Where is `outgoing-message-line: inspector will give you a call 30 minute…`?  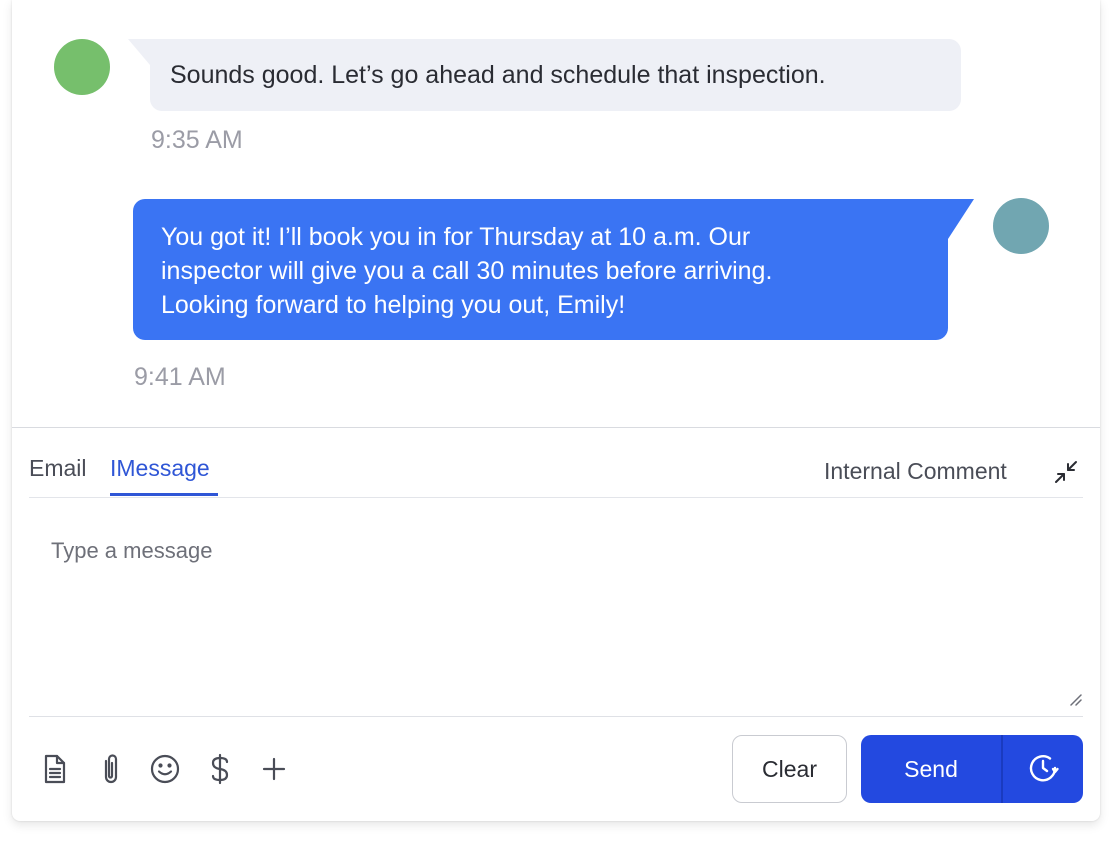 outgoing-message-line: inspector will give you a call 30 minute… is located at coordinates (467, 271).